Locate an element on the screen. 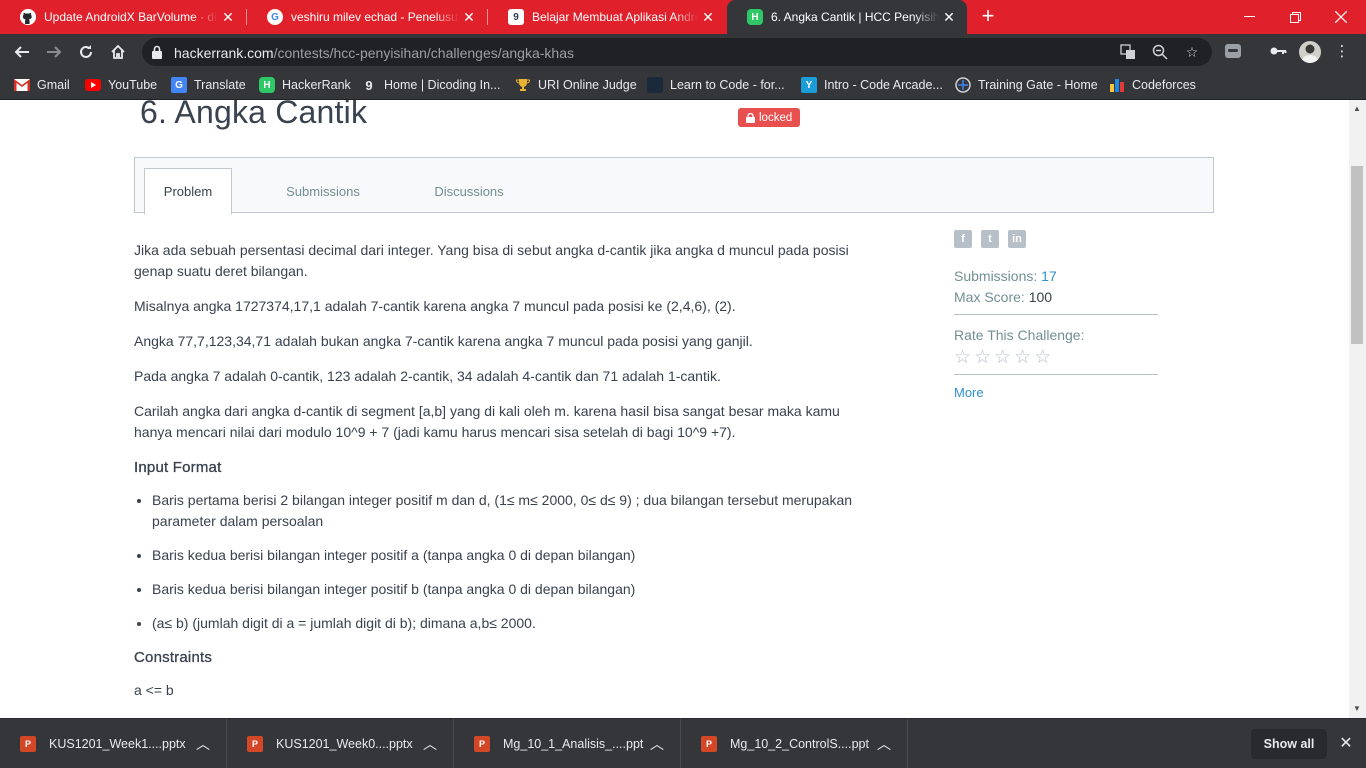  submissions-count-link: 17 is located at coordinates (1049, 276).